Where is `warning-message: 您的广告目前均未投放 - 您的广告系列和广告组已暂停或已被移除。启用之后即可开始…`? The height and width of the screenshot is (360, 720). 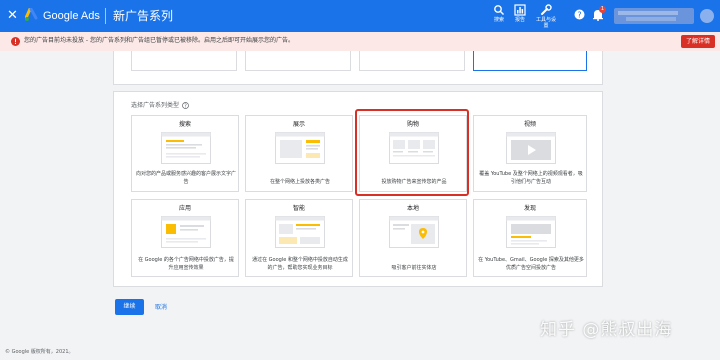 warning-message: 您的广告目前均未投放 - 您的广告系列和广告组已暂停或已被移除。启用之后即可开始… is located at coordinates (159, 40).